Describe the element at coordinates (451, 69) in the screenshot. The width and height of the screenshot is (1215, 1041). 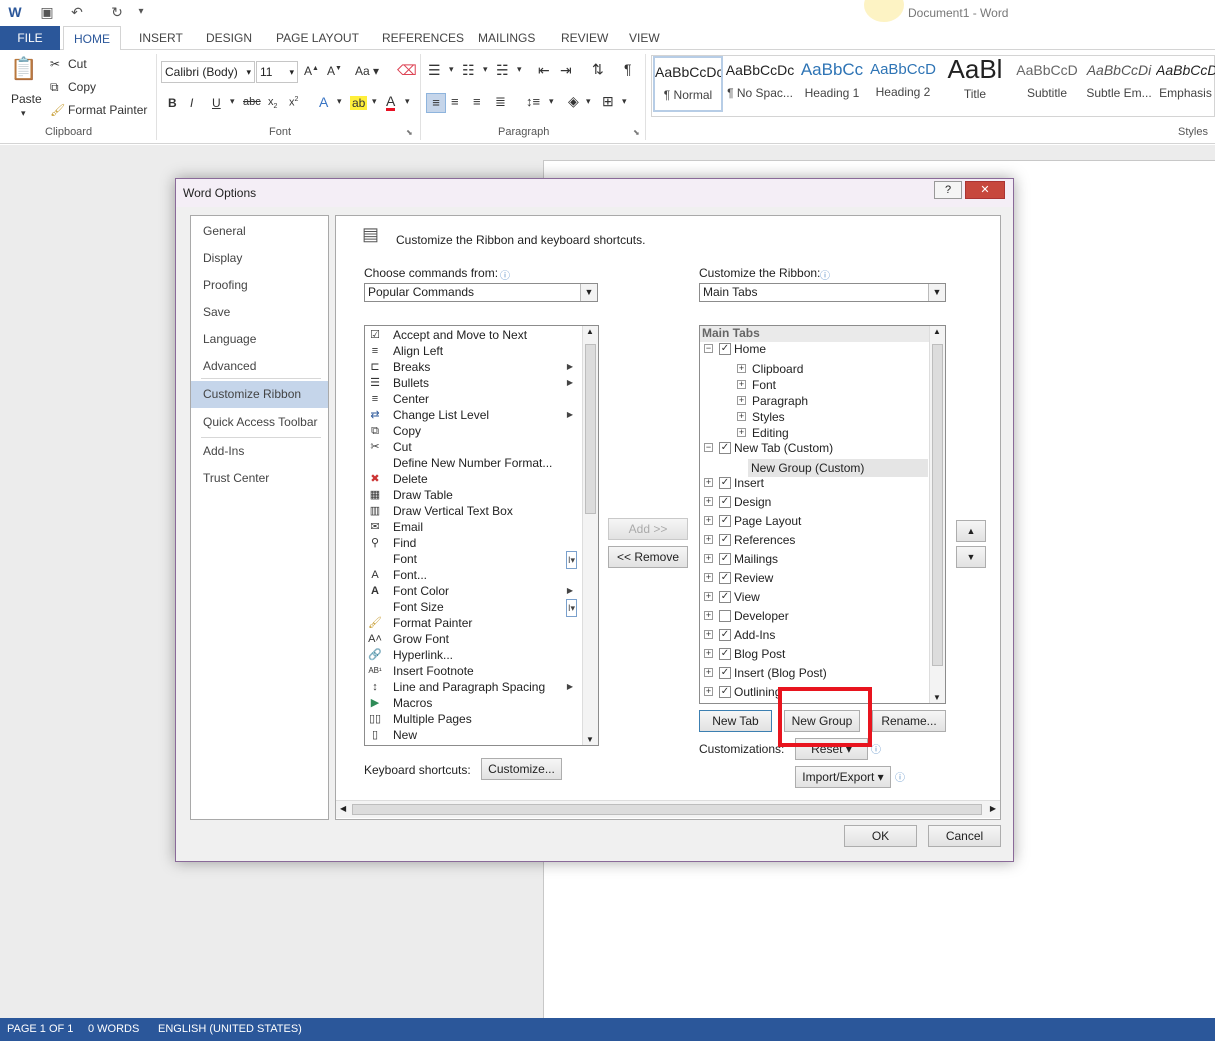
I see `bullets-dropdown-icon: ▾` at that location.